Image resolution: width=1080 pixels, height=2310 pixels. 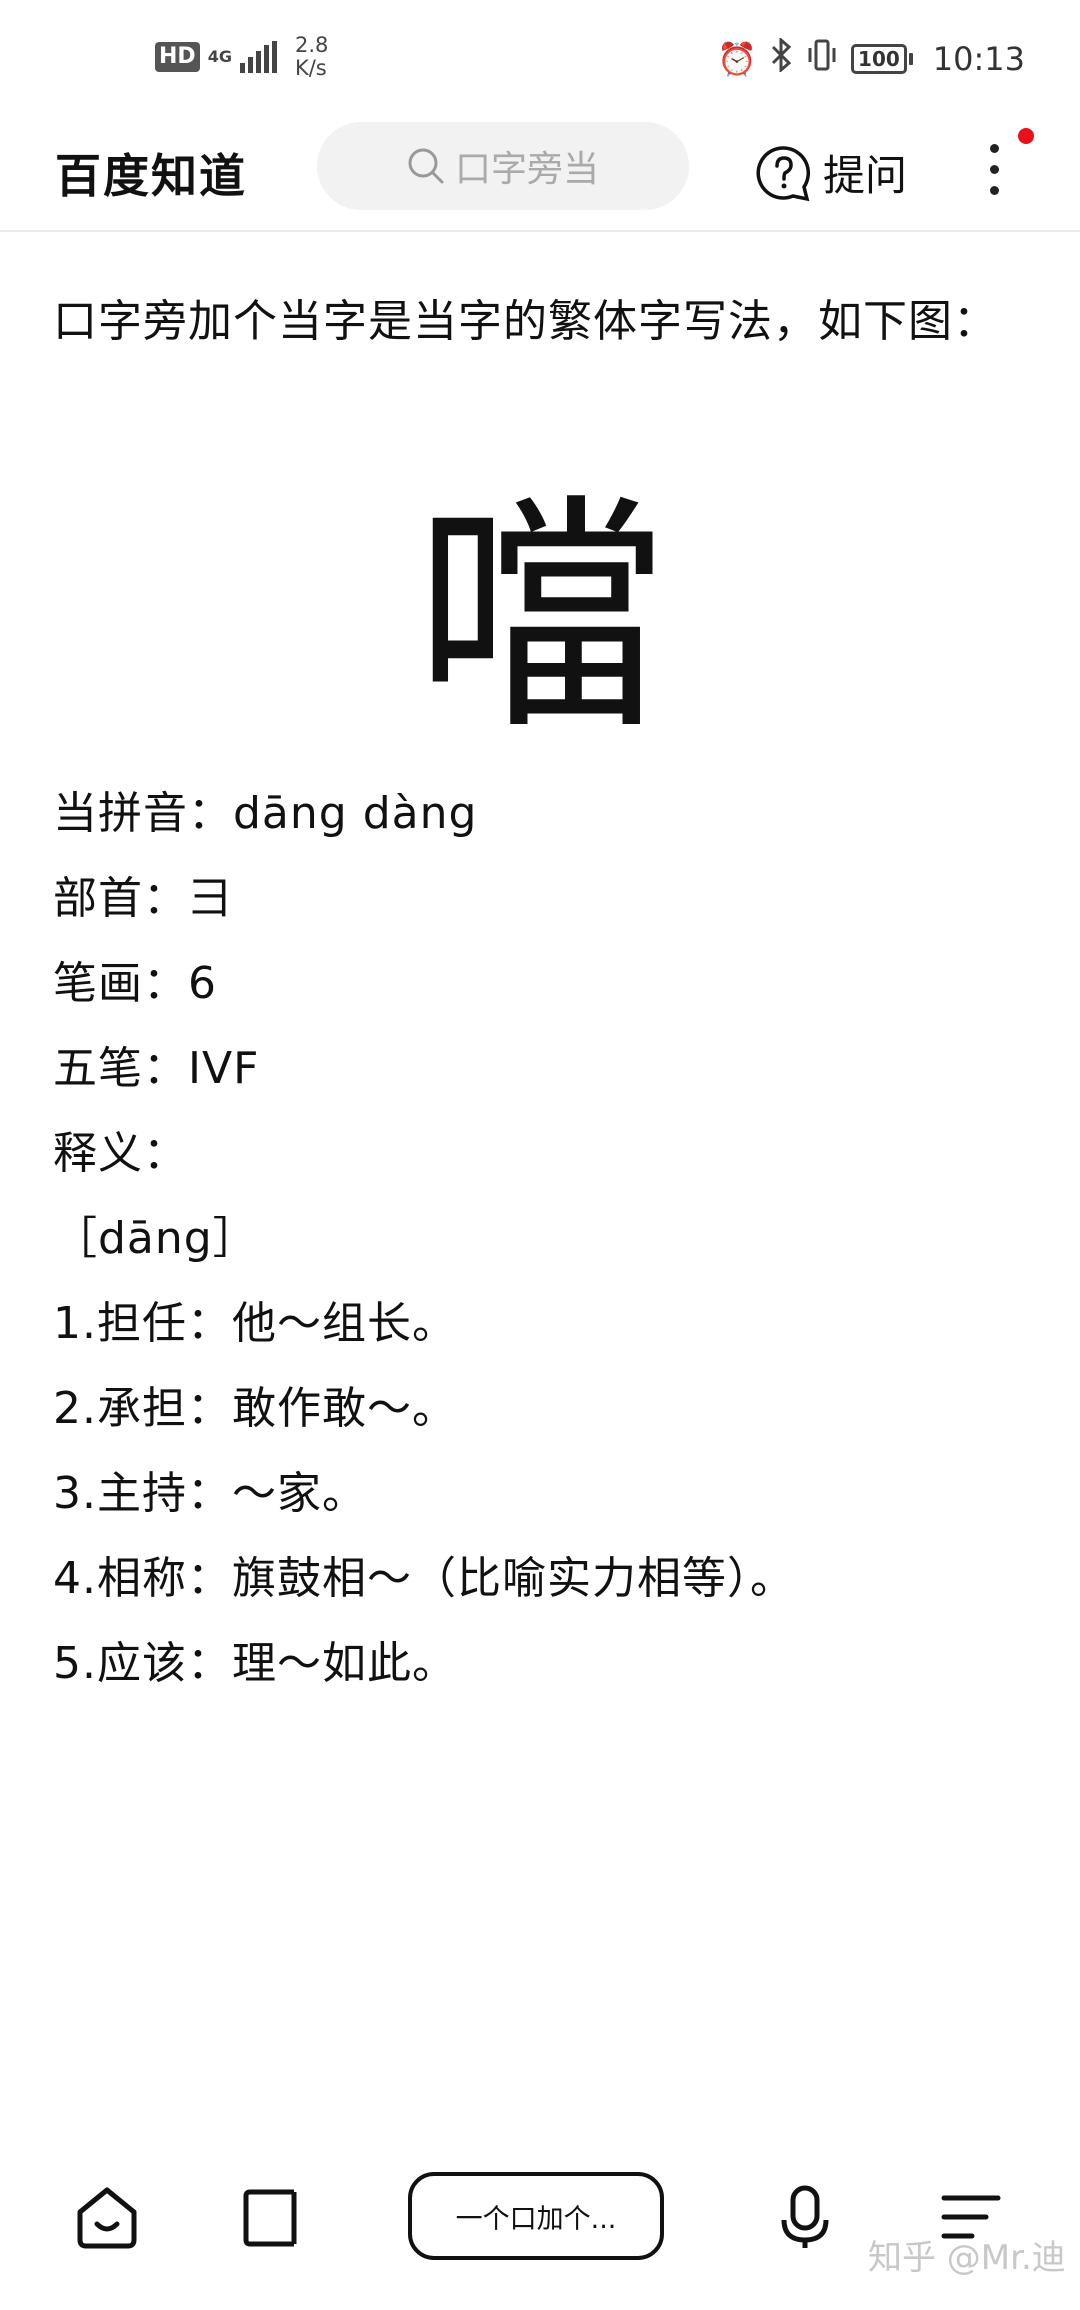 What do you see at coordinates (525, 321) in the screenshot?
I see `answer-intro: 口字旁加个当字是当字的繁体字写法，如下图：` at bounding box center [525, 321].